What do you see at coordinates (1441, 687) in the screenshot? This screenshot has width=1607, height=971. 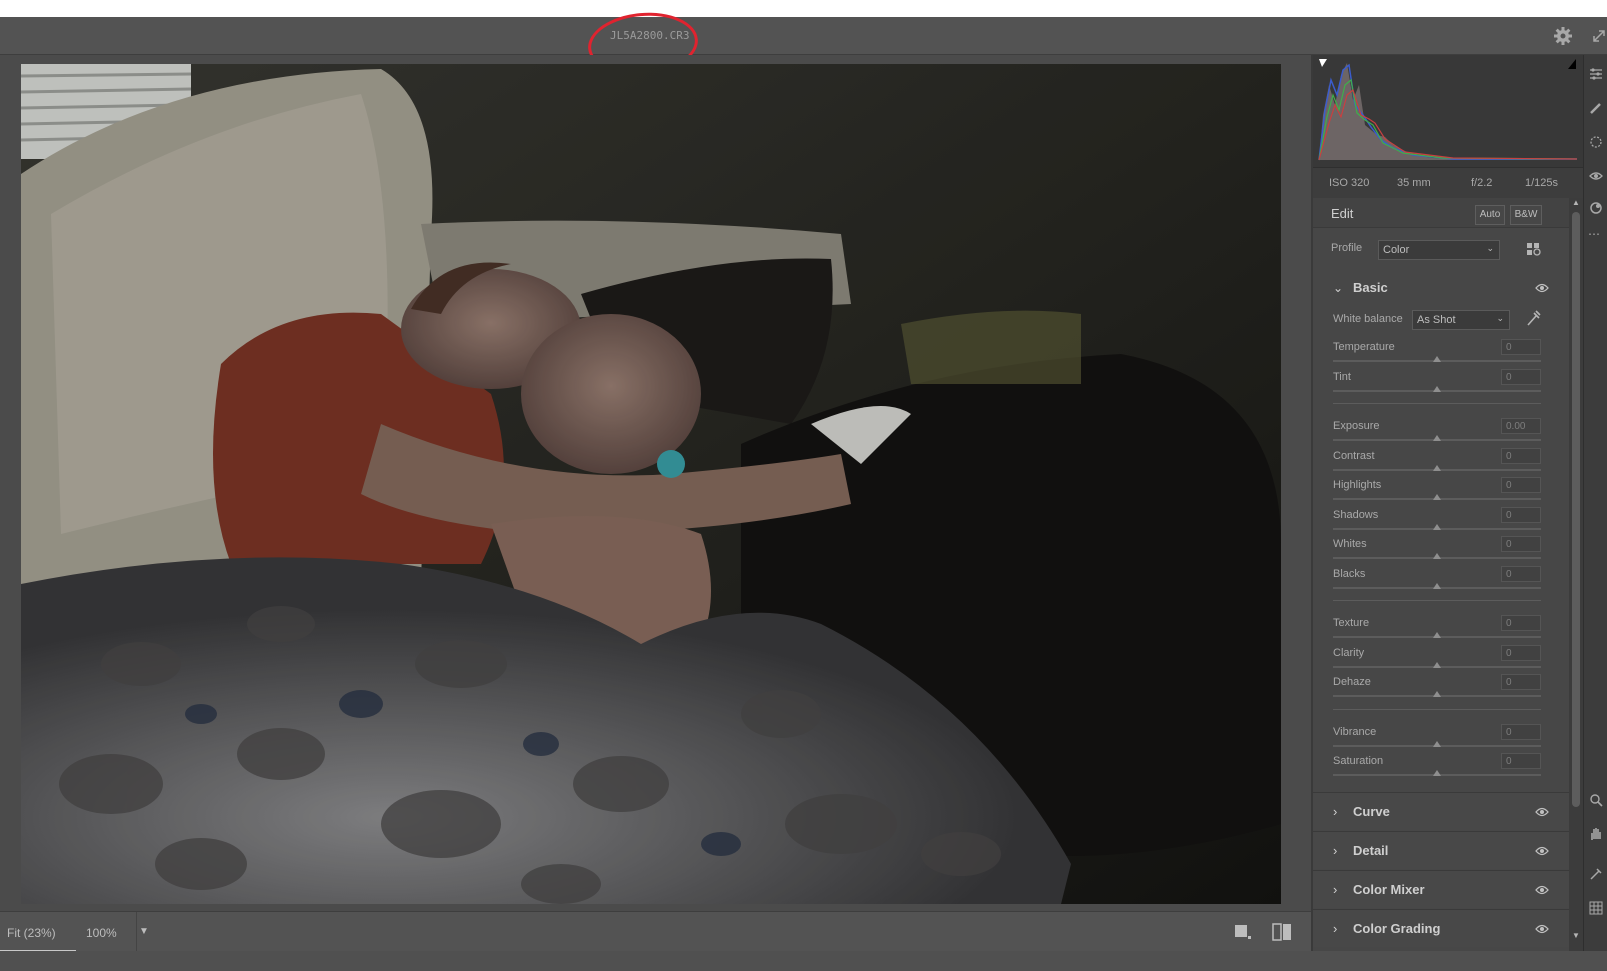 I see `slider-dehaze: Dehaze 0` at bounding box center [1441, 687].